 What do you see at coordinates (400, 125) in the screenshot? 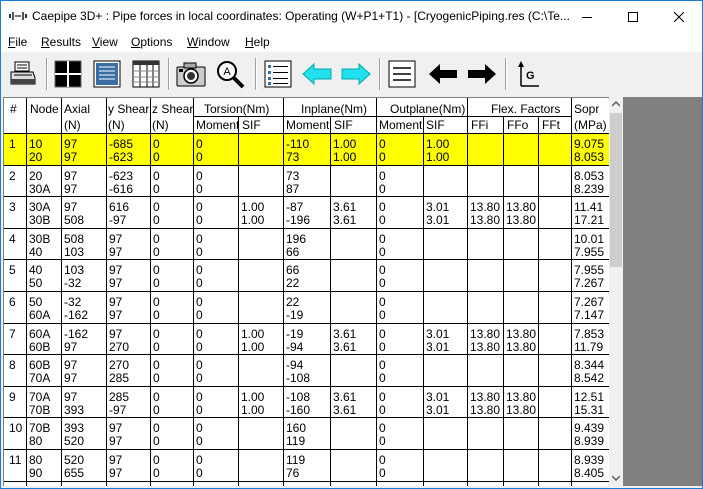
I see `header-outplane-moment: Moment` at bounding box center [400, 125].